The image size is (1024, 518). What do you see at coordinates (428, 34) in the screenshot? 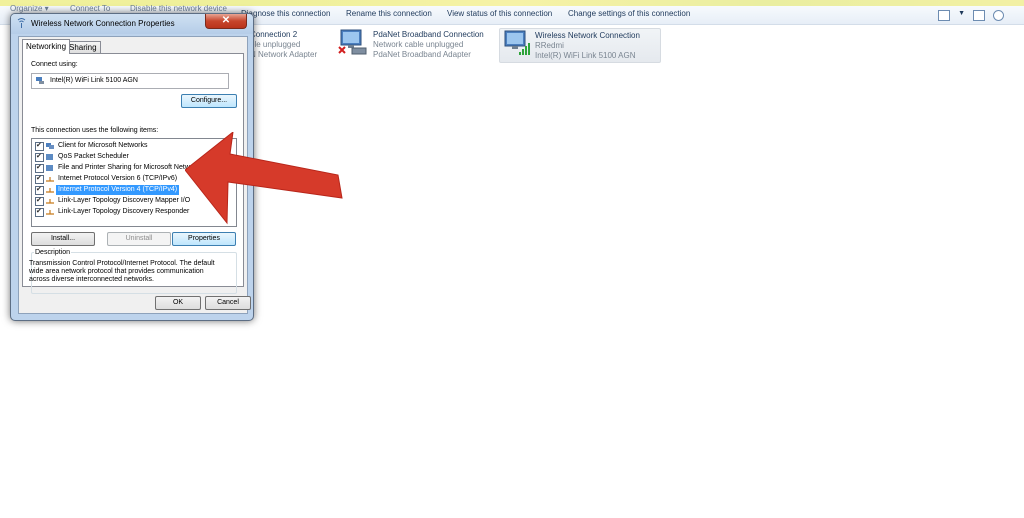
I see `connection-name: PdaNet Broadband Connection` at bounding box center [428, 34].